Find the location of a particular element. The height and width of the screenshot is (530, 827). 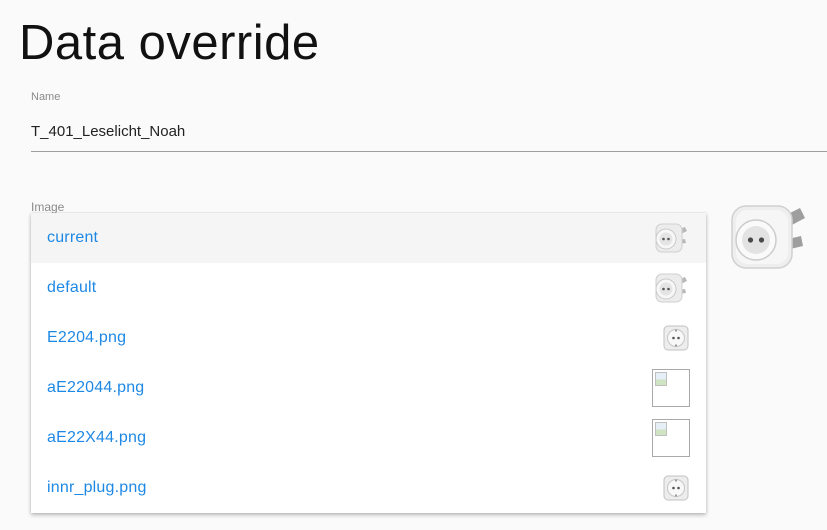

image-option-ae22044: aE22044.png is located at coordinates (368, 388).